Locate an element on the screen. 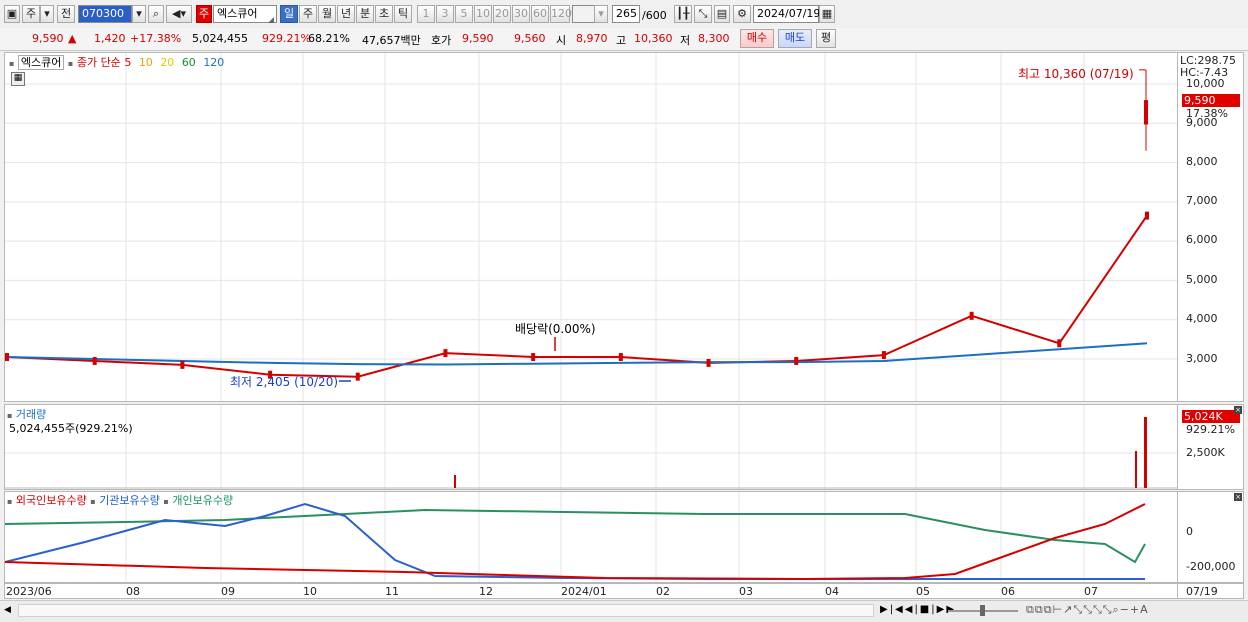 This screenshot has width=1248, height=622. window-icon: ▣ is located at coordinates (12, 14).